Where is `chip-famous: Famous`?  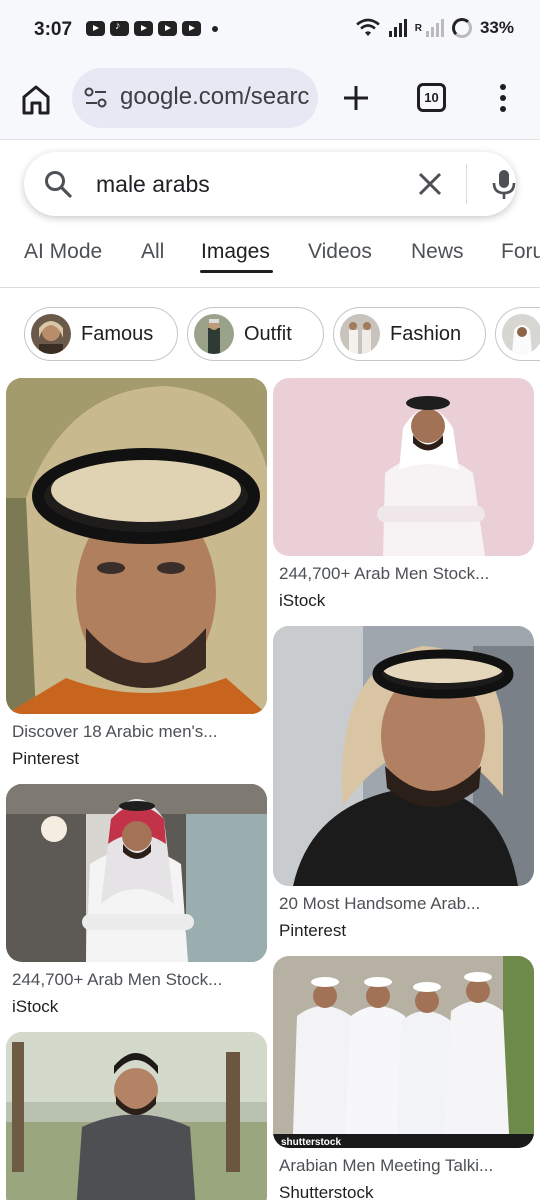 chip-famous: Famous is located at coordinates (101, 334).